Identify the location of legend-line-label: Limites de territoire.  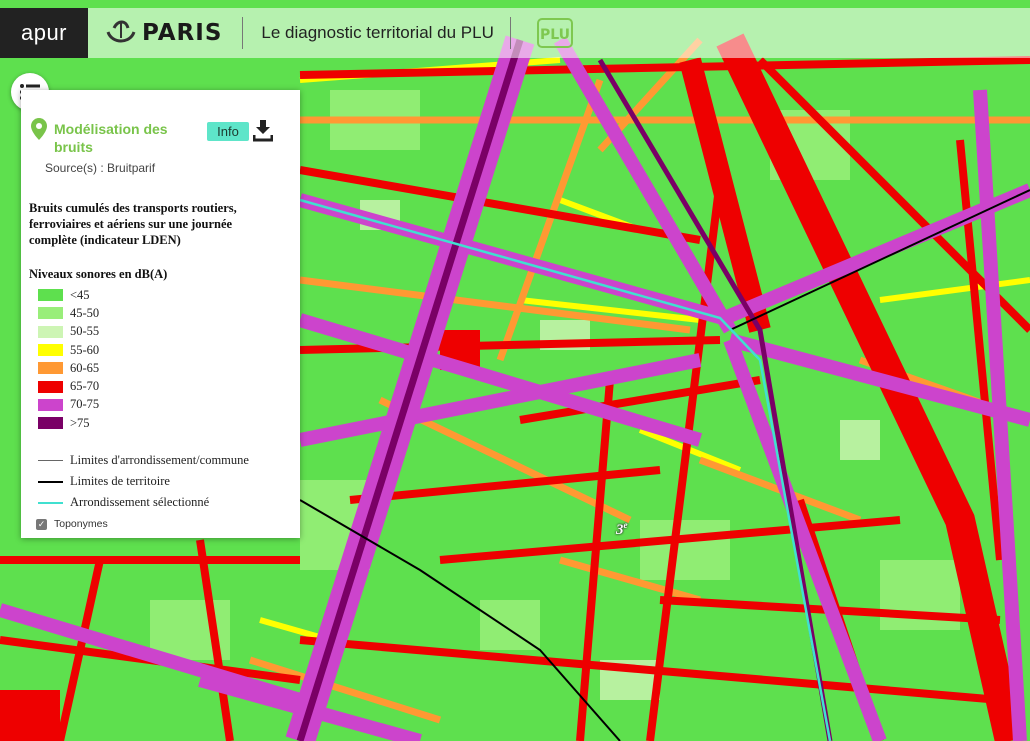
(120, 481).